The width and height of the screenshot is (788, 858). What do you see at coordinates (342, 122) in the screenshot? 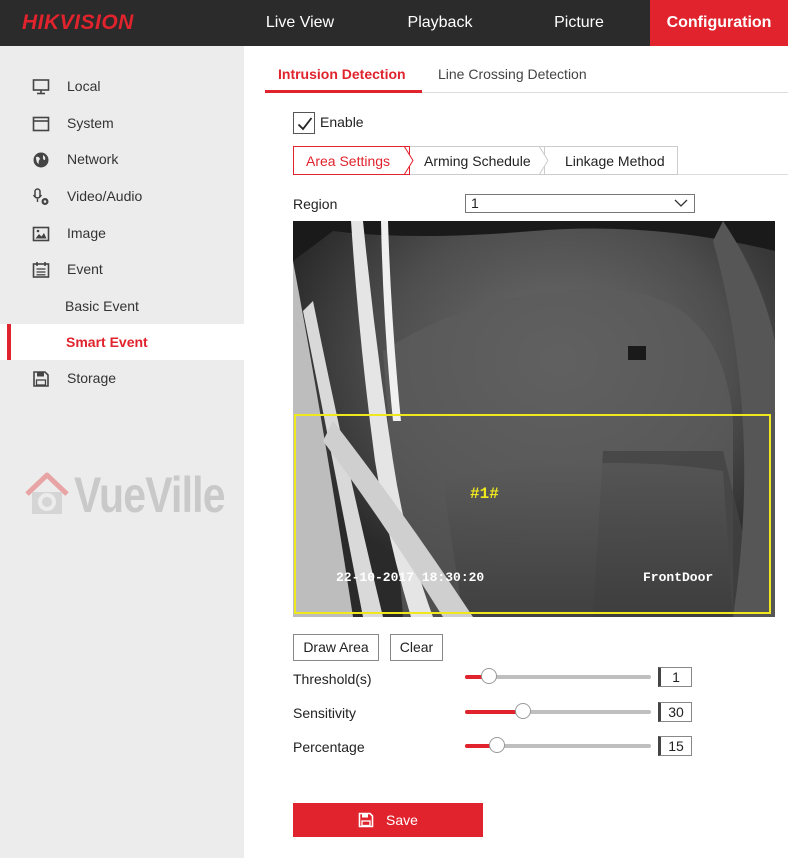
I see `enable-label: Enable` at bounding box center [342, 122].